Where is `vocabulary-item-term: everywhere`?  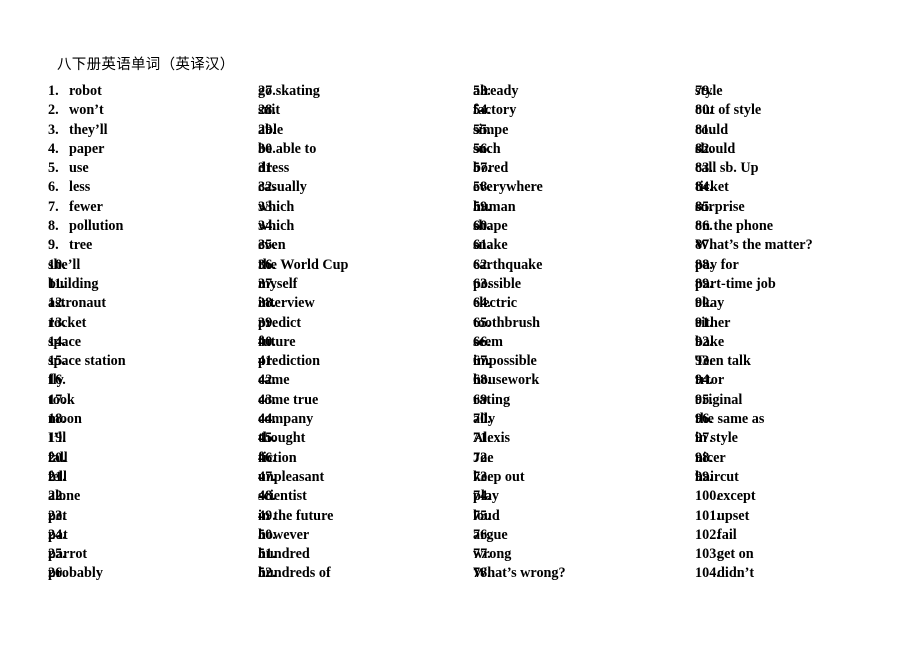 vocabulary-item-term: everywhere is located at coordinates (508, 187).